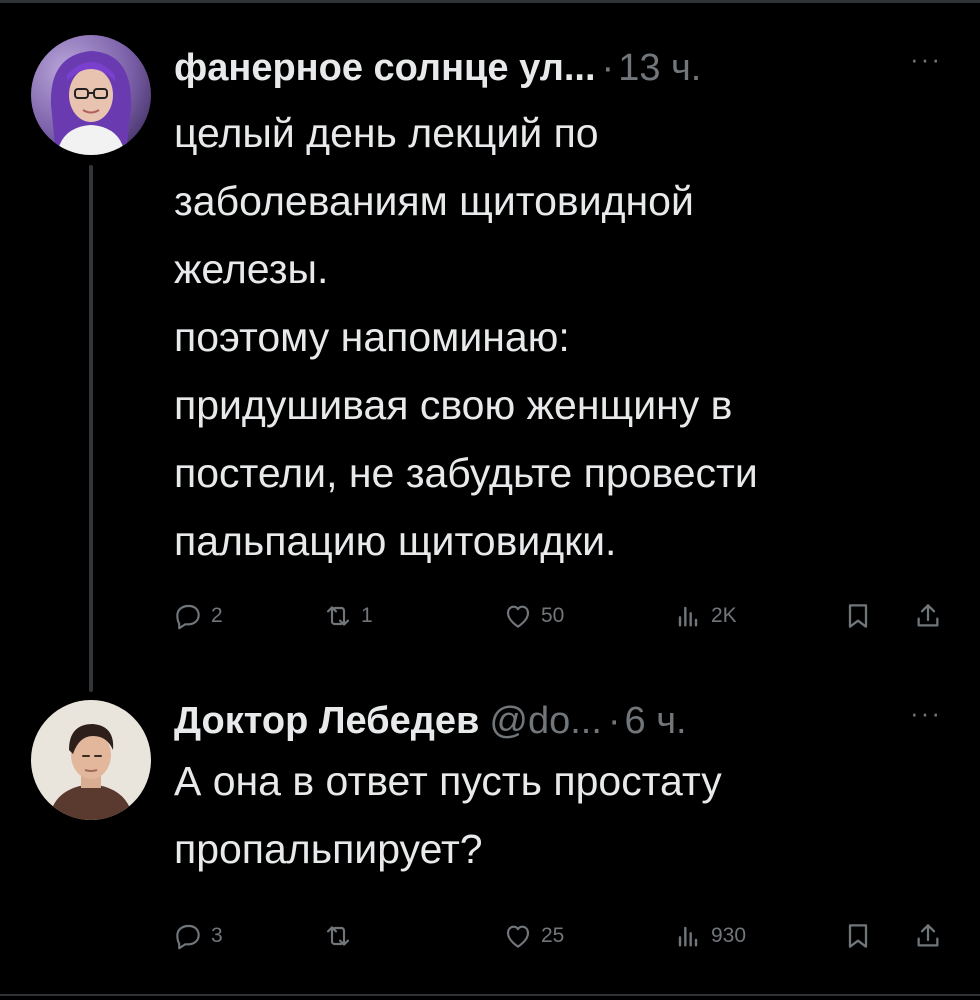 This screenshot has height=1000, width=980. Describe the element at coordinates (724, 615) in the screenshot. I see `view-count: 2K` at that location.